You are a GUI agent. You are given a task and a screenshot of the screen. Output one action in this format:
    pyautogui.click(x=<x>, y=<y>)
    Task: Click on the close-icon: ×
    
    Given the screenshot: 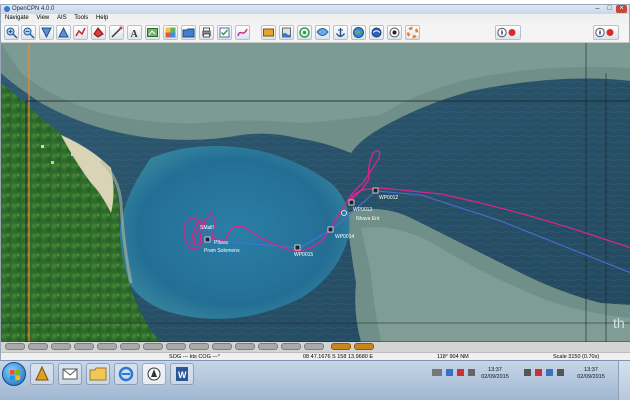 What is the action you would take?
    pyautogui.click(x=621, y=9)
    